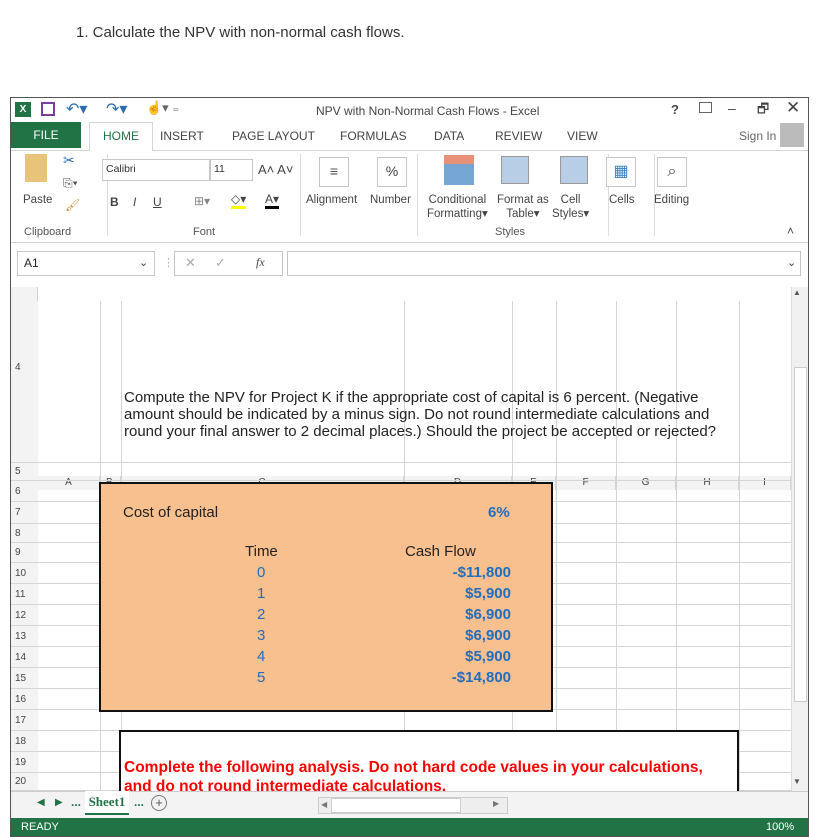 The height and width of the screenshot is (837, 828). Describe the element at coordinates (780, 827) in the screenshot. I see `zoom-level: 100%` at that location.